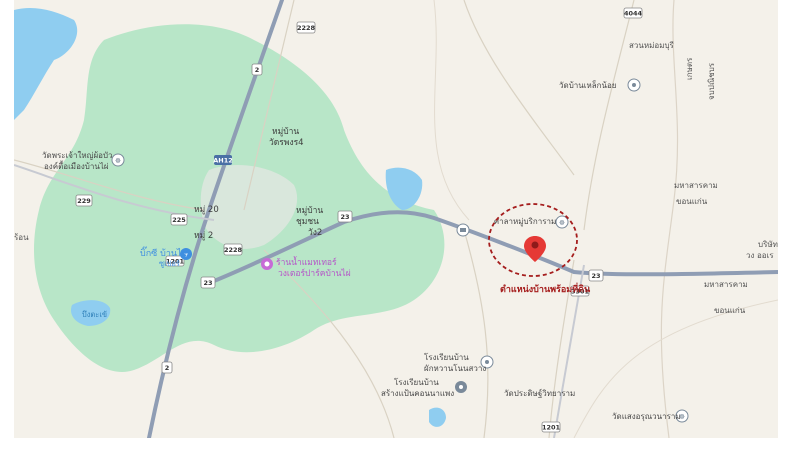 This screenshot has width=800, height=450. What do you see at coordinates (307, 222) in the screenshot?
I see `village-label: ชุมชน` at bounding box center [307, 222].